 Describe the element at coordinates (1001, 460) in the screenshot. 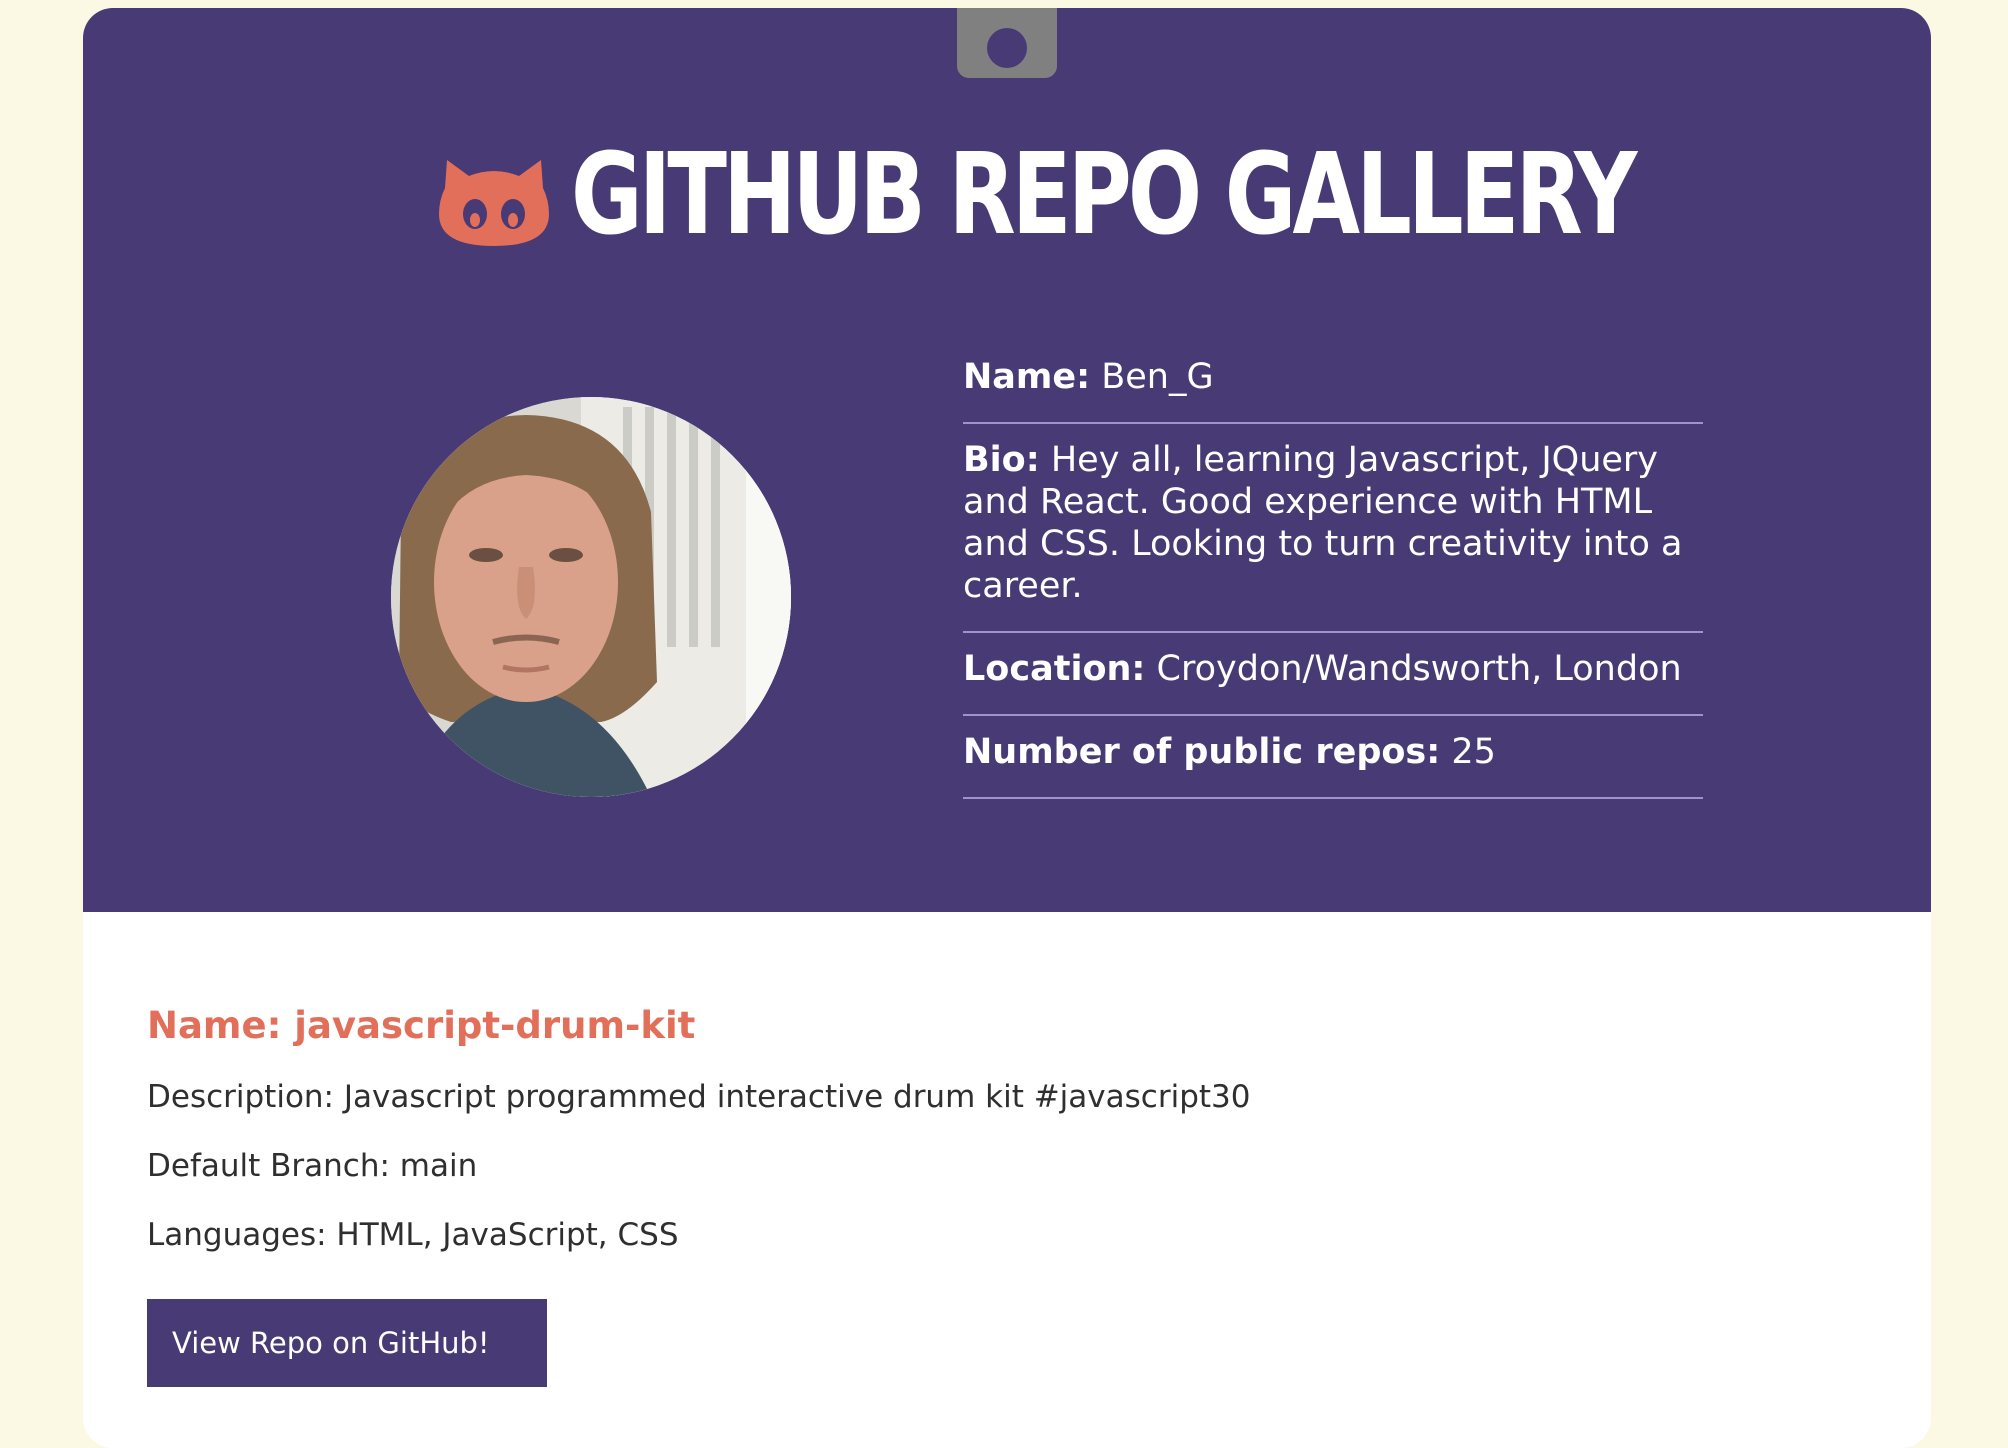

I see `profile-bio-label: Bio:` at that location.